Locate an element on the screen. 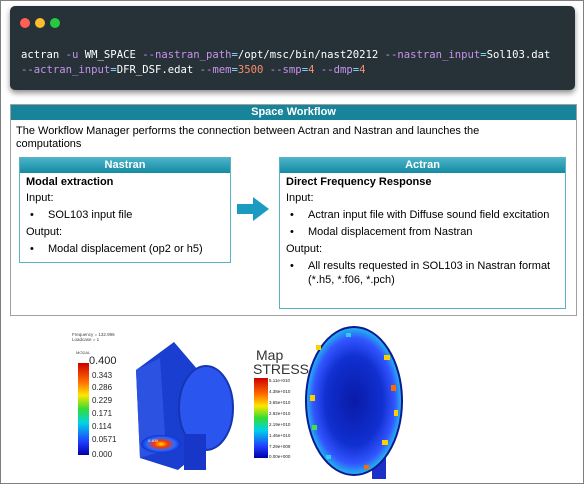 Image resolution: width=584 pixels, height=484 pixels. stress-color-bar is located at coordinates (261, 418).